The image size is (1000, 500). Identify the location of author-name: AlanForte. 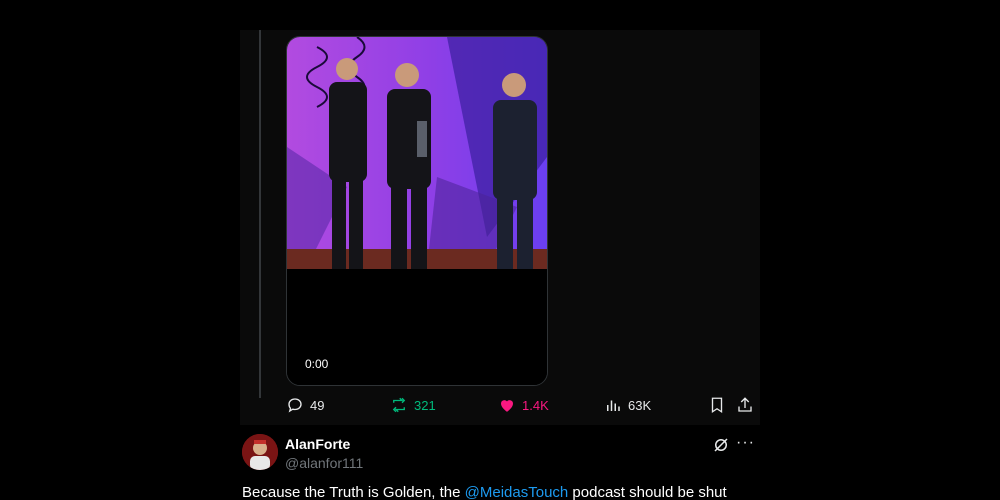
(317, 444).